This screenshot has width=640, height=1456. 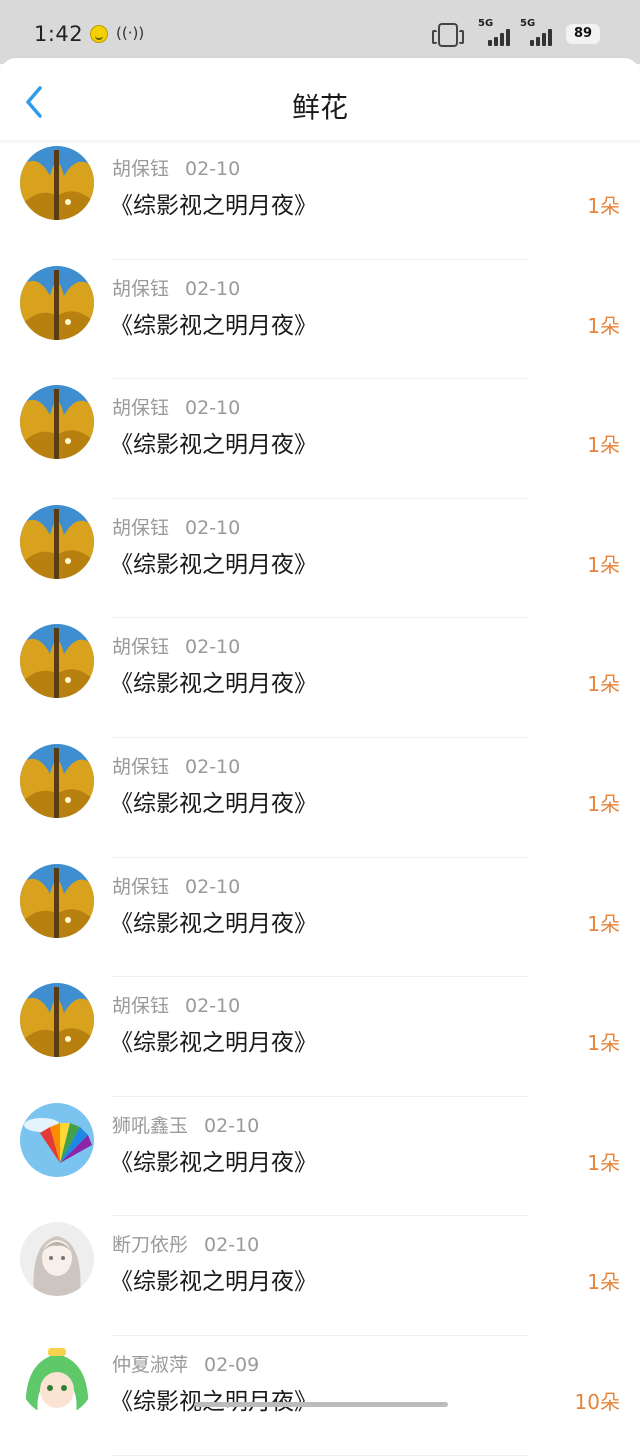 I want to click on page-title: 鲜花, so click(x=319, y=107).